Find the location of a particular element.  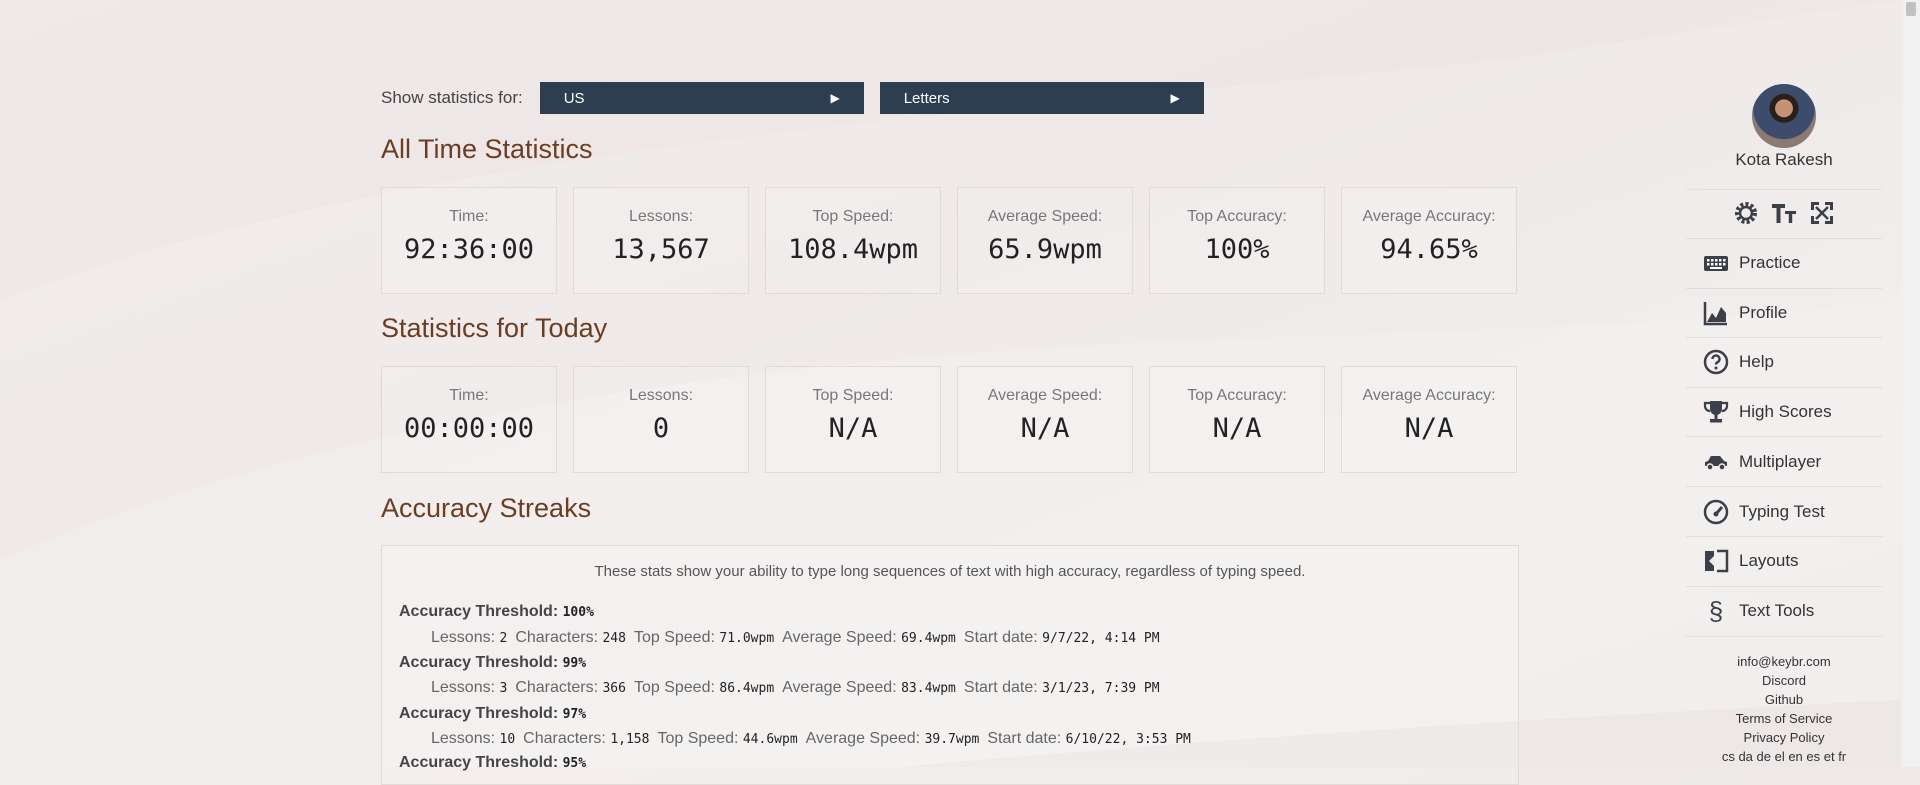

stat-card-lessons: Lessons: 13,567 is located at coordinates (661, 240).